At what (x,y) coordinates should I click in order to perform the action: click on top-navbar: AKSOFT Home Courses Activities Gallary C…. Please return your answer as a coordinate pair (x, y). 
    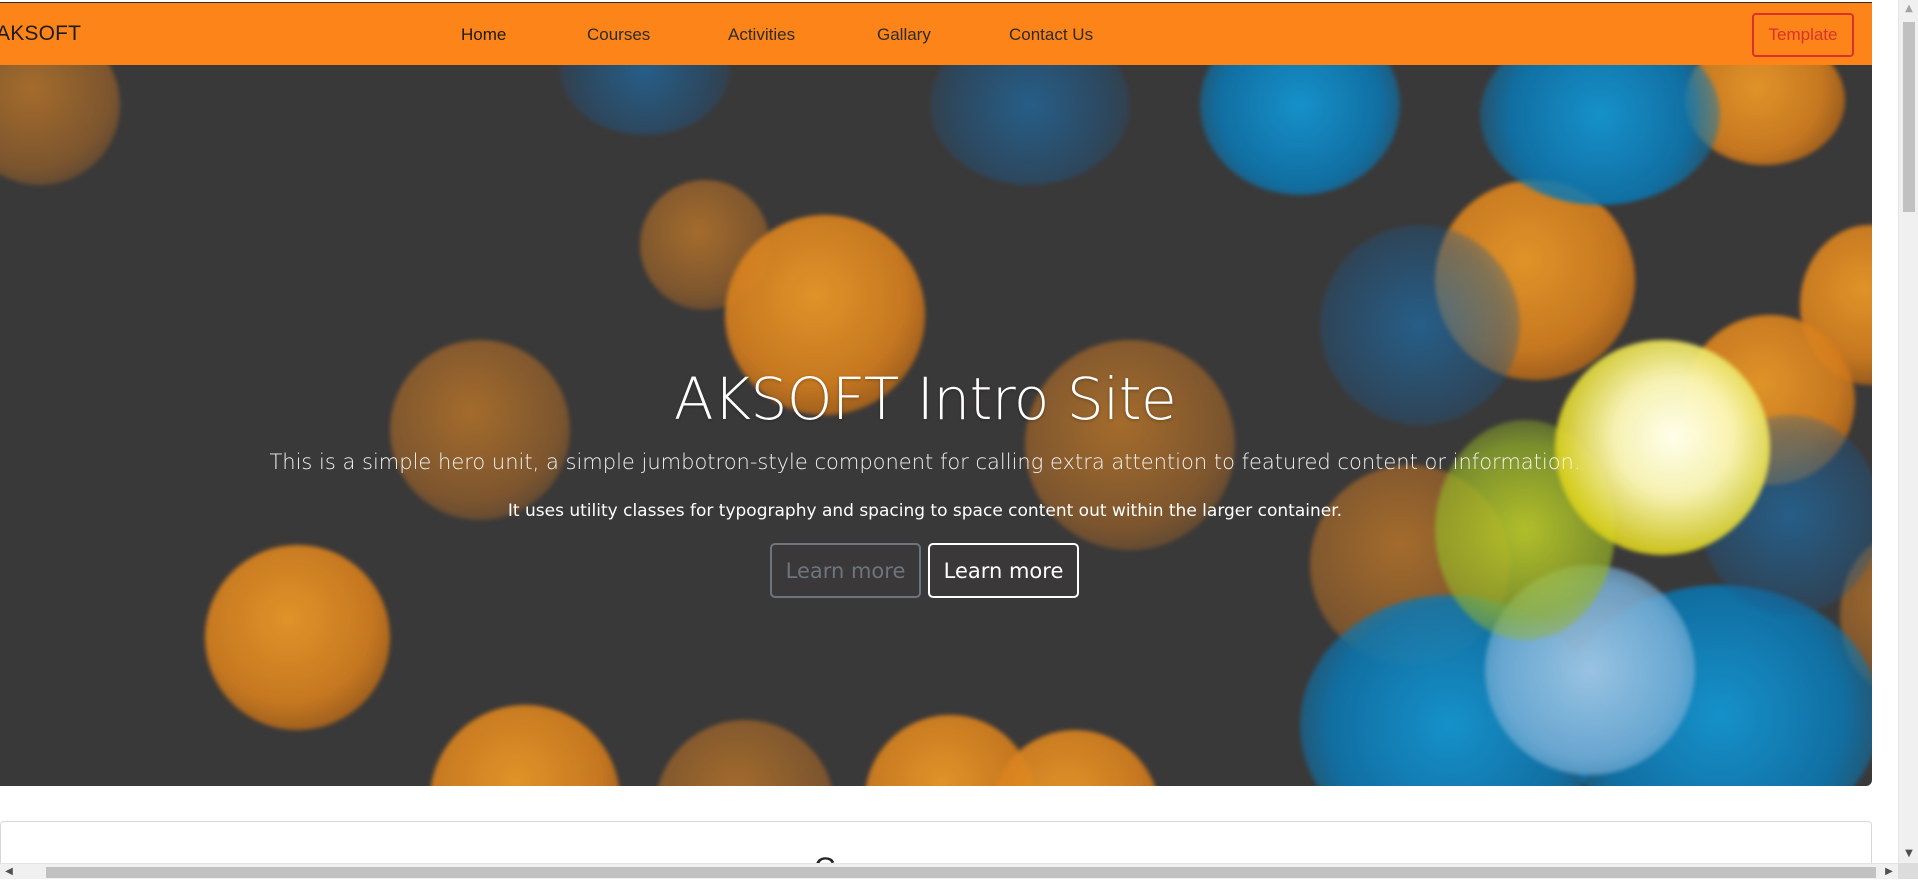
    Looking at the image, I should click on (936, 33).